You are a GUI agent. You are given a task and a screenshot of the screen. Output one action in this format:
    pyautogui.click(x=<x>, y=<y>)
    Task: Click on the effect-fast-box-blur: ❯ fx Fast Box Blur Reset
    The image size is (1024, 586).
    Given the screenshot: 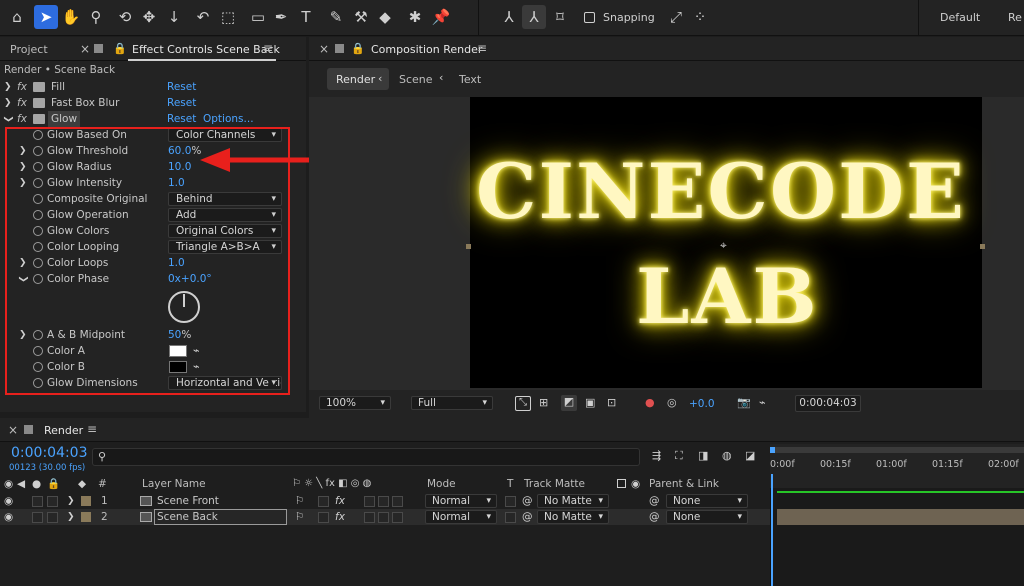 What is the action you would take?
    pyautogui.click(x=145, y=103)
    